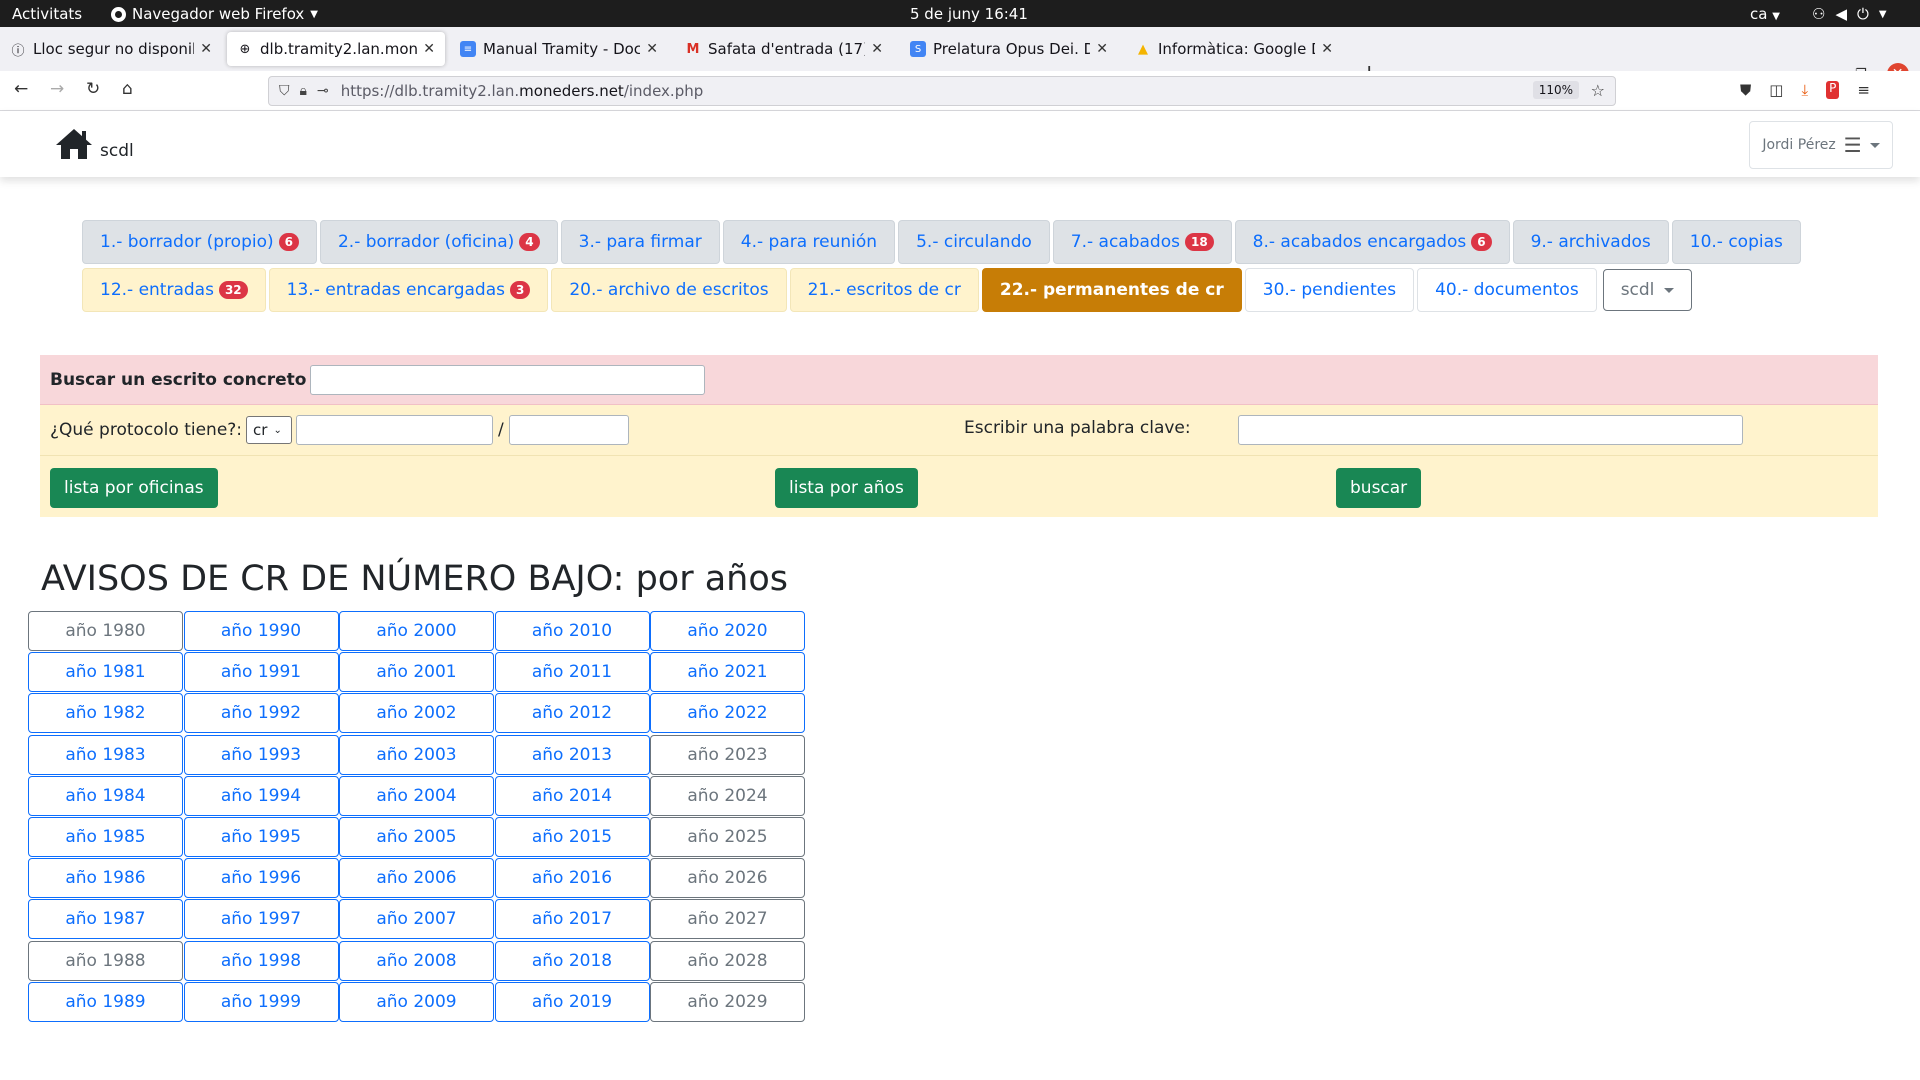 The height and width of the screenshot is (1080, 1920). What do you see at coordinates (105, 1001) in the screenshot?
I see `year-button: año 1989` at bounding box center [105, 1001].